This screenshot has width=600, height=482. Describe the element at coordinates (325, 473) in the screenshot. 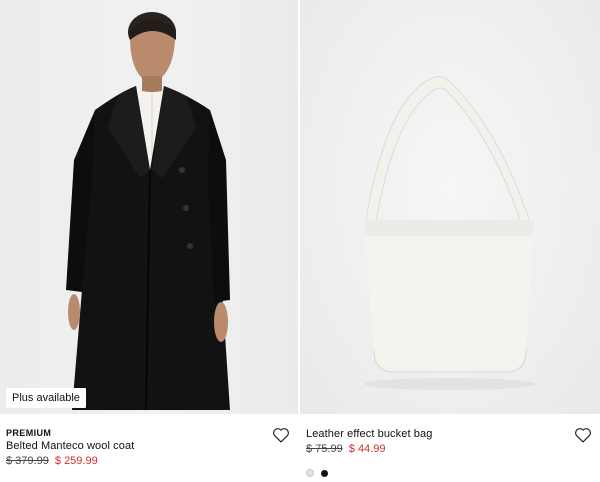

I see `swatch-black` at that location.